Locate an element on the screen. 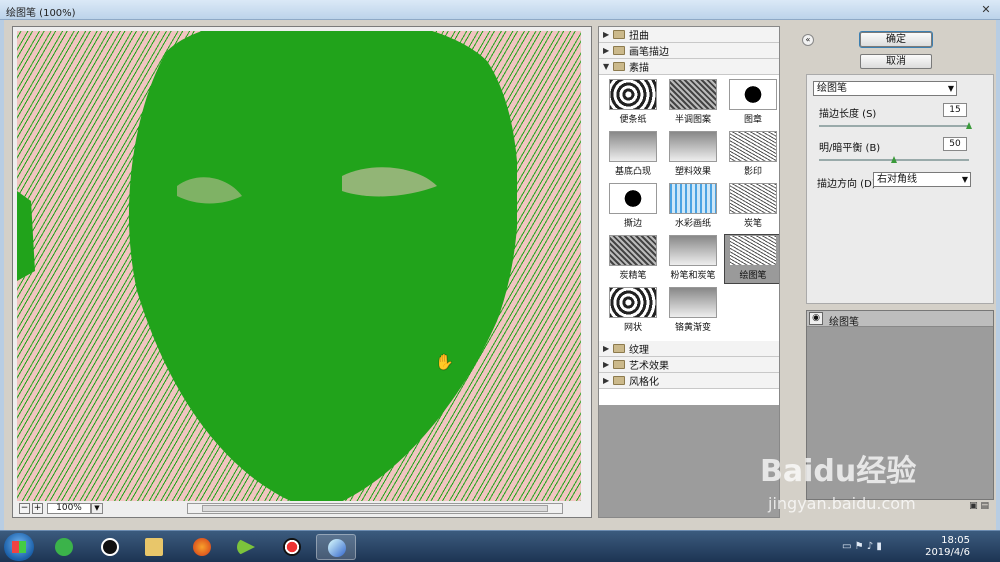  file-explorer-icon is located at coordinates (154, 547).